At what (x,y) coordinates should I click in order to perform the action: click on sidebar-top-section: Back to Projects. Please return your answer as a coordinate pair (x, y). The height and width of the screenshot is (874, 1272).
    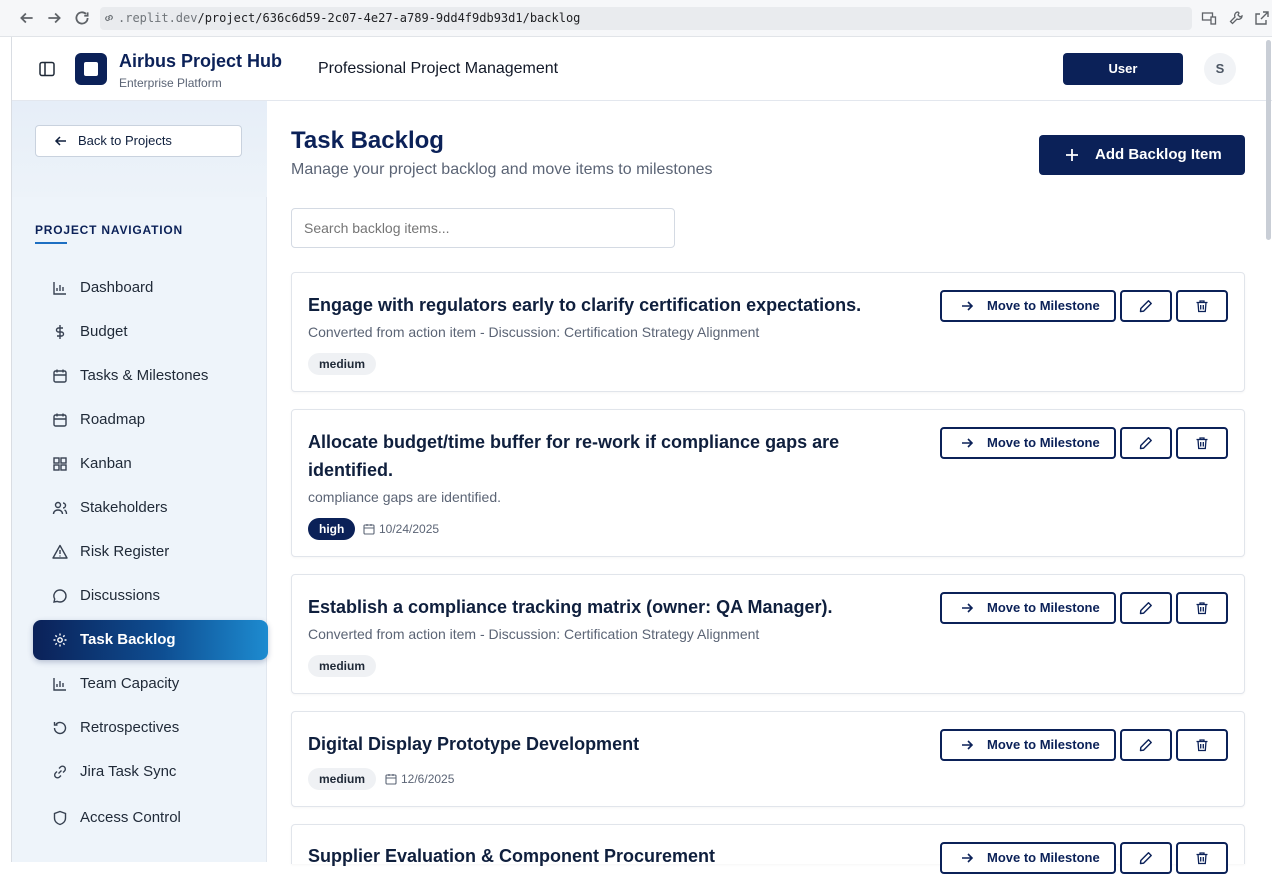
    Looking at the image, I should click on (139, 149).